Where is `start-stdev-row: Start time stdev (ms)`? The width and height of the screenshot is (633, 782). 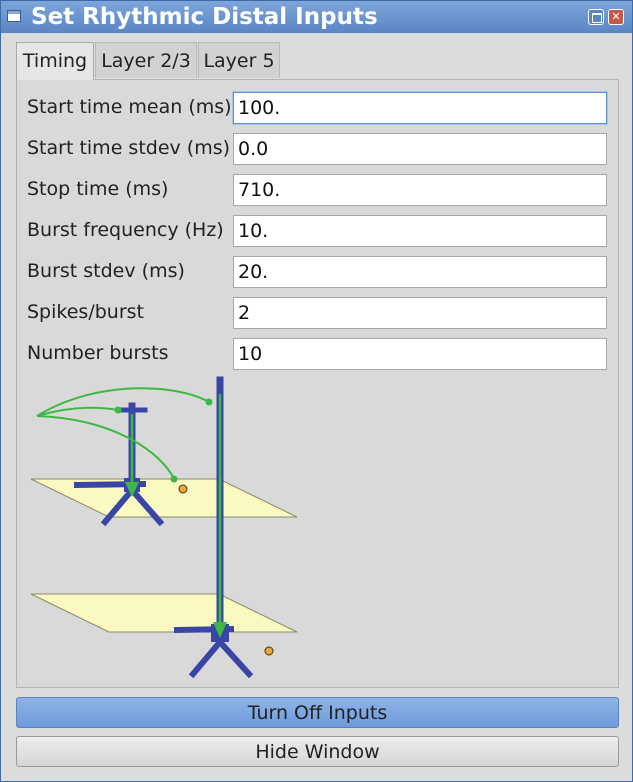 start-stdev-row: Start time stdev (ms) is located at coordinates (317, 150).